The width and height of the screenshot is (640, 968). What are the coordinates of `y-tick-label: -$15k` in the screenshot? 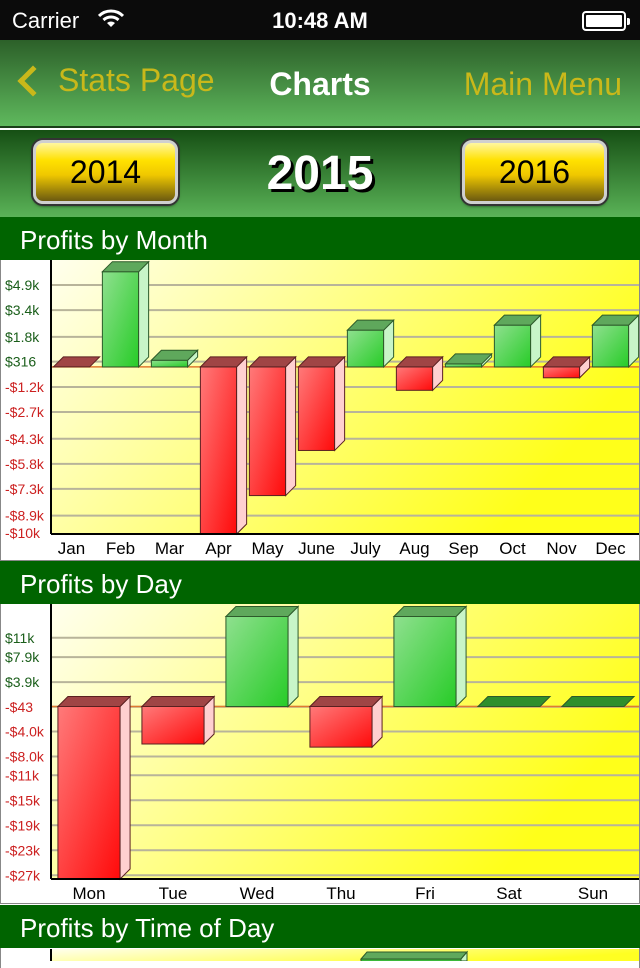 It's located at (23, 800).